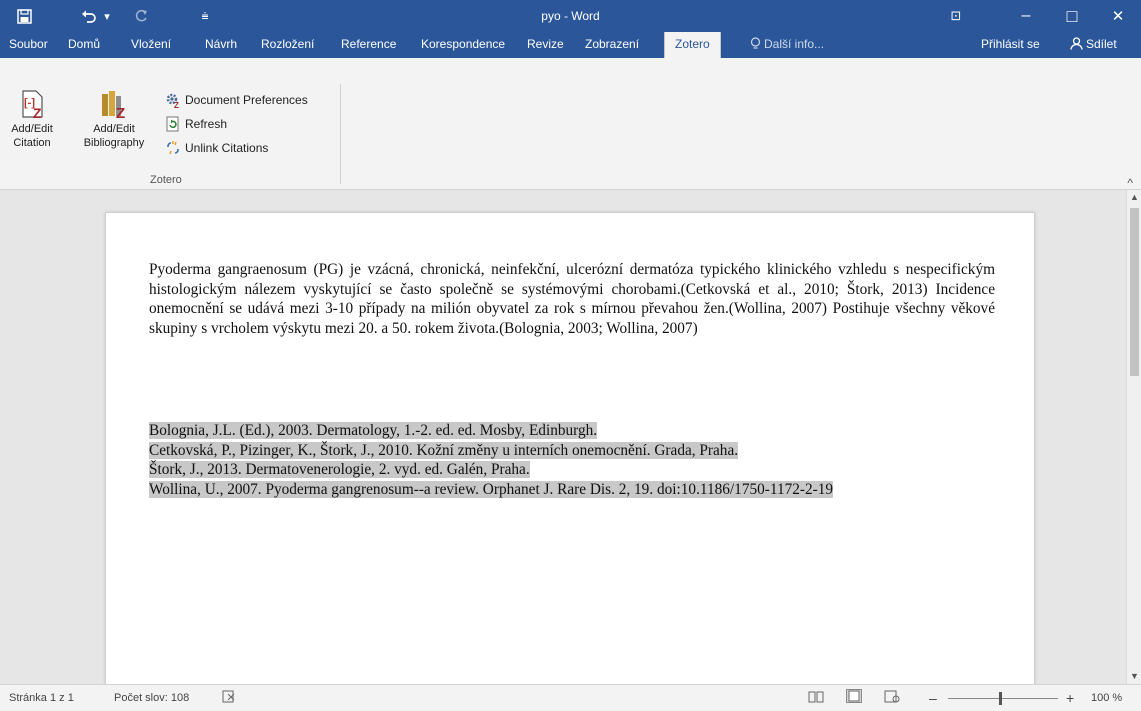 Image resolution: width=1141 pixels, height=711 pixels. Describe the element at coordinates (173, 148) in the screenshot. I see `unlink-icon` at that location.